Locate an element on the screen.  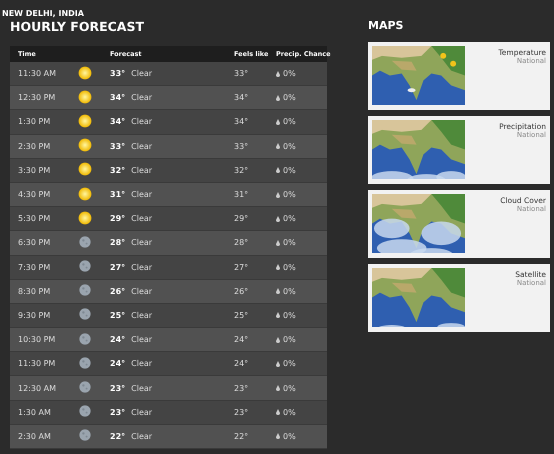
time-cell-text: 4:30 PM is located at coordinates (35, 195).